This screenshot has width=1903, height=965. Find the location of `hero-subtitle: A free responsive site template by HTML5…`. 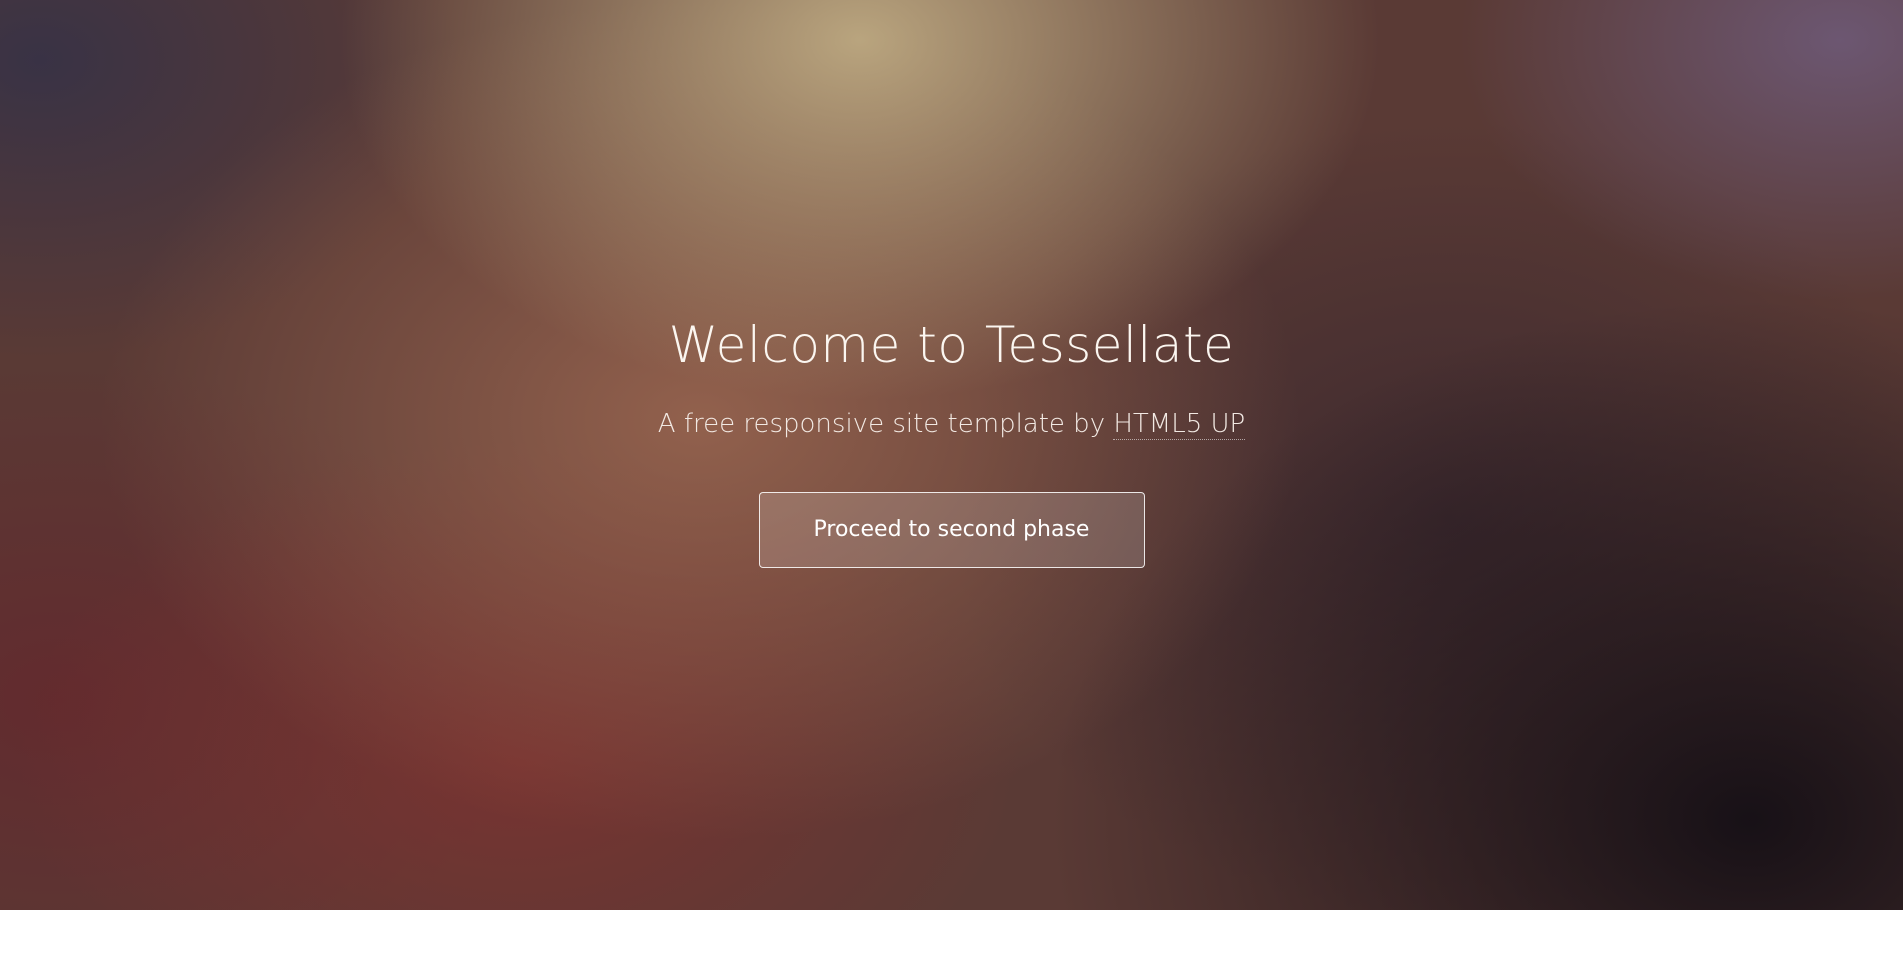

hero-subtitle: A free responsive site template by HTML5… is located at coordinates (951, 424).